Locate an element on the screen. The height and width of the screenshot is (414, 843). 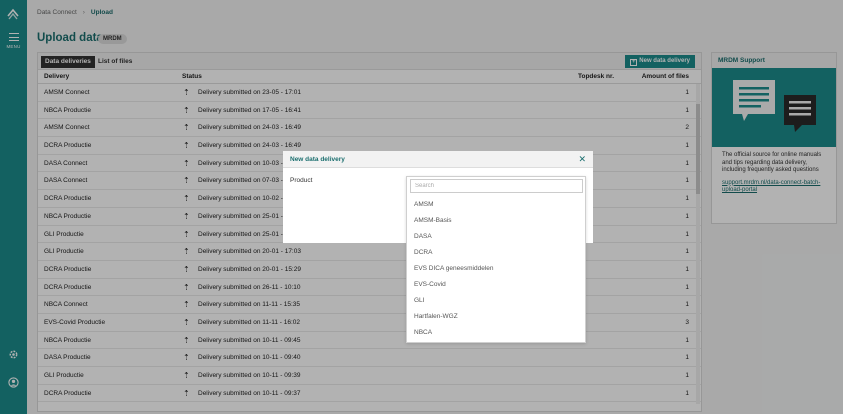
dropdown-option: AMSM is located at coordinates (424, 205).